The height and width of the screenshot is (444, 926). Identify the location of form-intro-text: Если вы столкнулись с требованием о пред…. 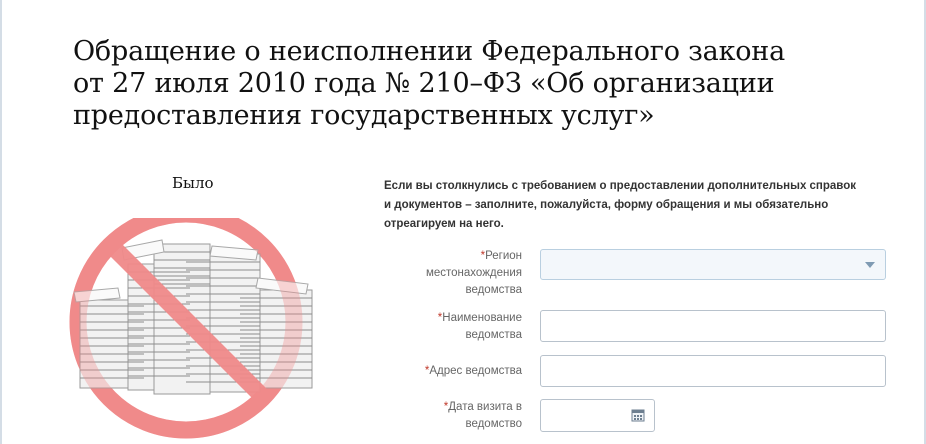
(632, 205).